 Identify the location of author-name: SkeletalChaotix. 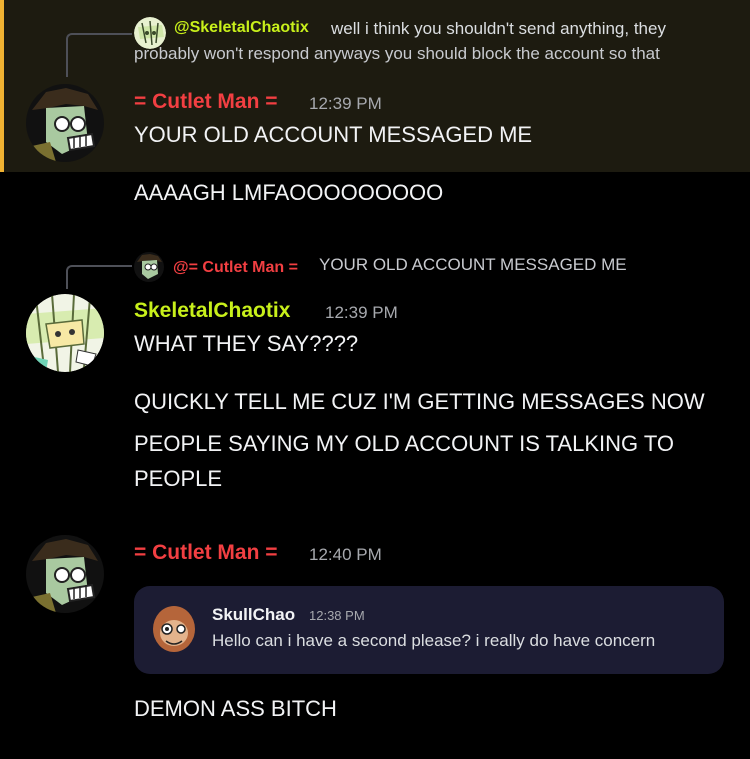
(212, 311).